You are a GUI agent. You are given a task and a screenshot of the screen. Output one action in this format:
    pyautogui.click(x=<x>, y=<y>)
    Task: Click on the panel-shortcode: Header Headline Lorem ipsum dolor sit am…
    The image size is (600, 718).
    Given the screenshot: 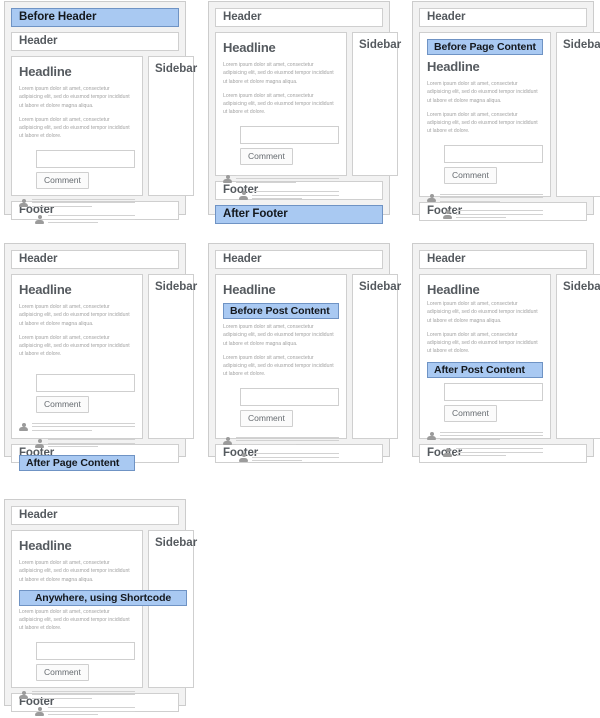 What is the action you would take?
    pyautogui.click(x=100, y=607)
    